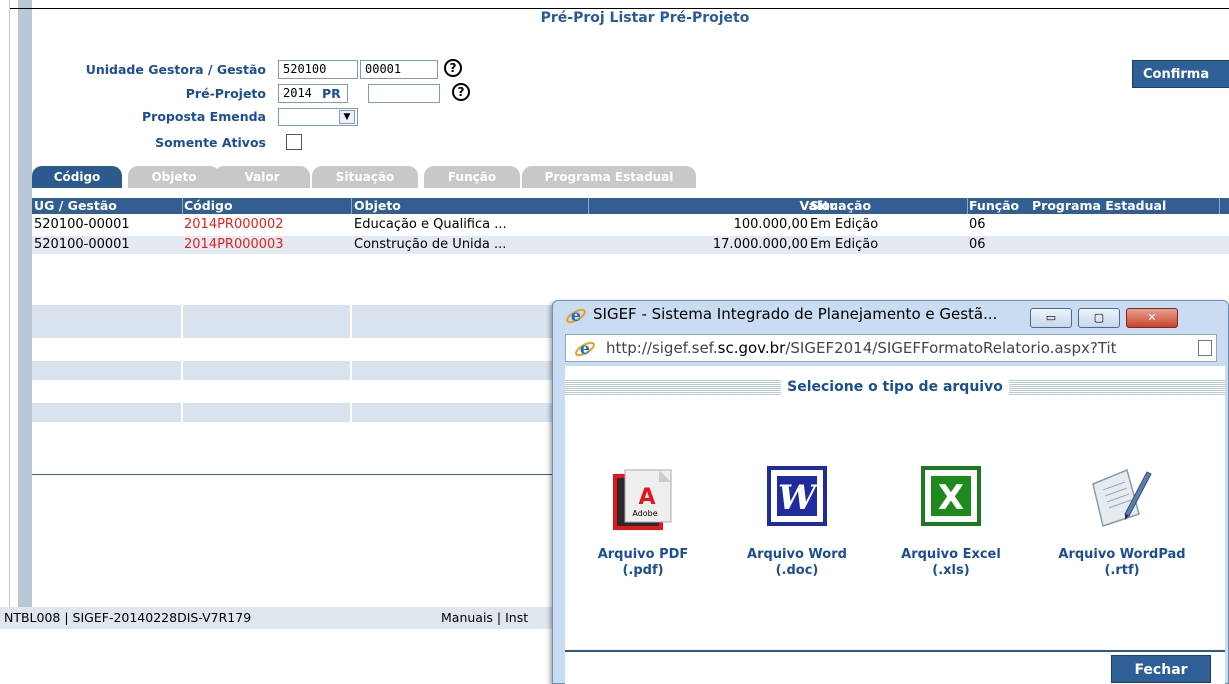  What do you see at coordinates (208, 206) in the screenshot?
I see `column-codigo: Código` at bounding box center [208, 206].